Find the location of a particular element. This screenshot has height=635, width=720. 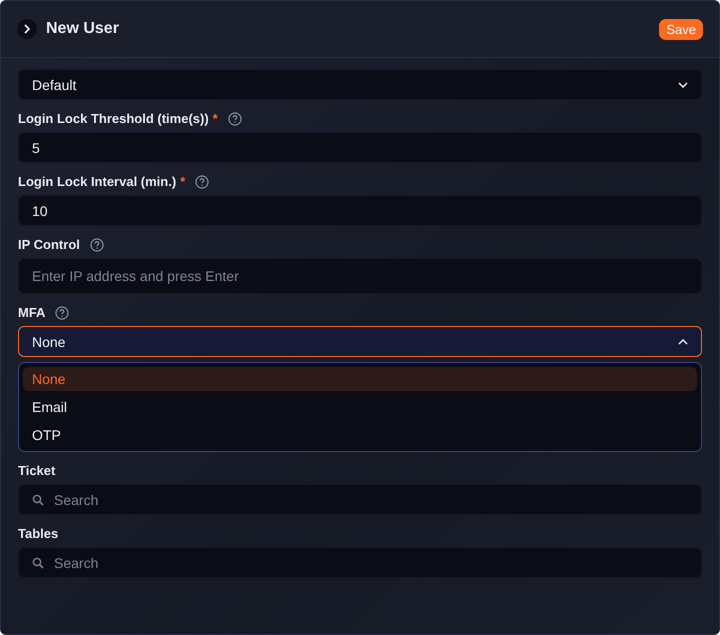

field-label: Tables is located at coordinates (38, 533).